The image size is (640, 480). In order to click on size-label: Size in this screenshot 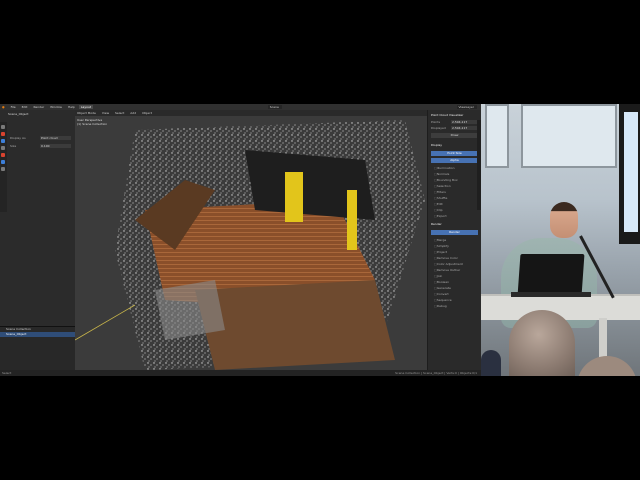, I will do `click(13, 146)`.